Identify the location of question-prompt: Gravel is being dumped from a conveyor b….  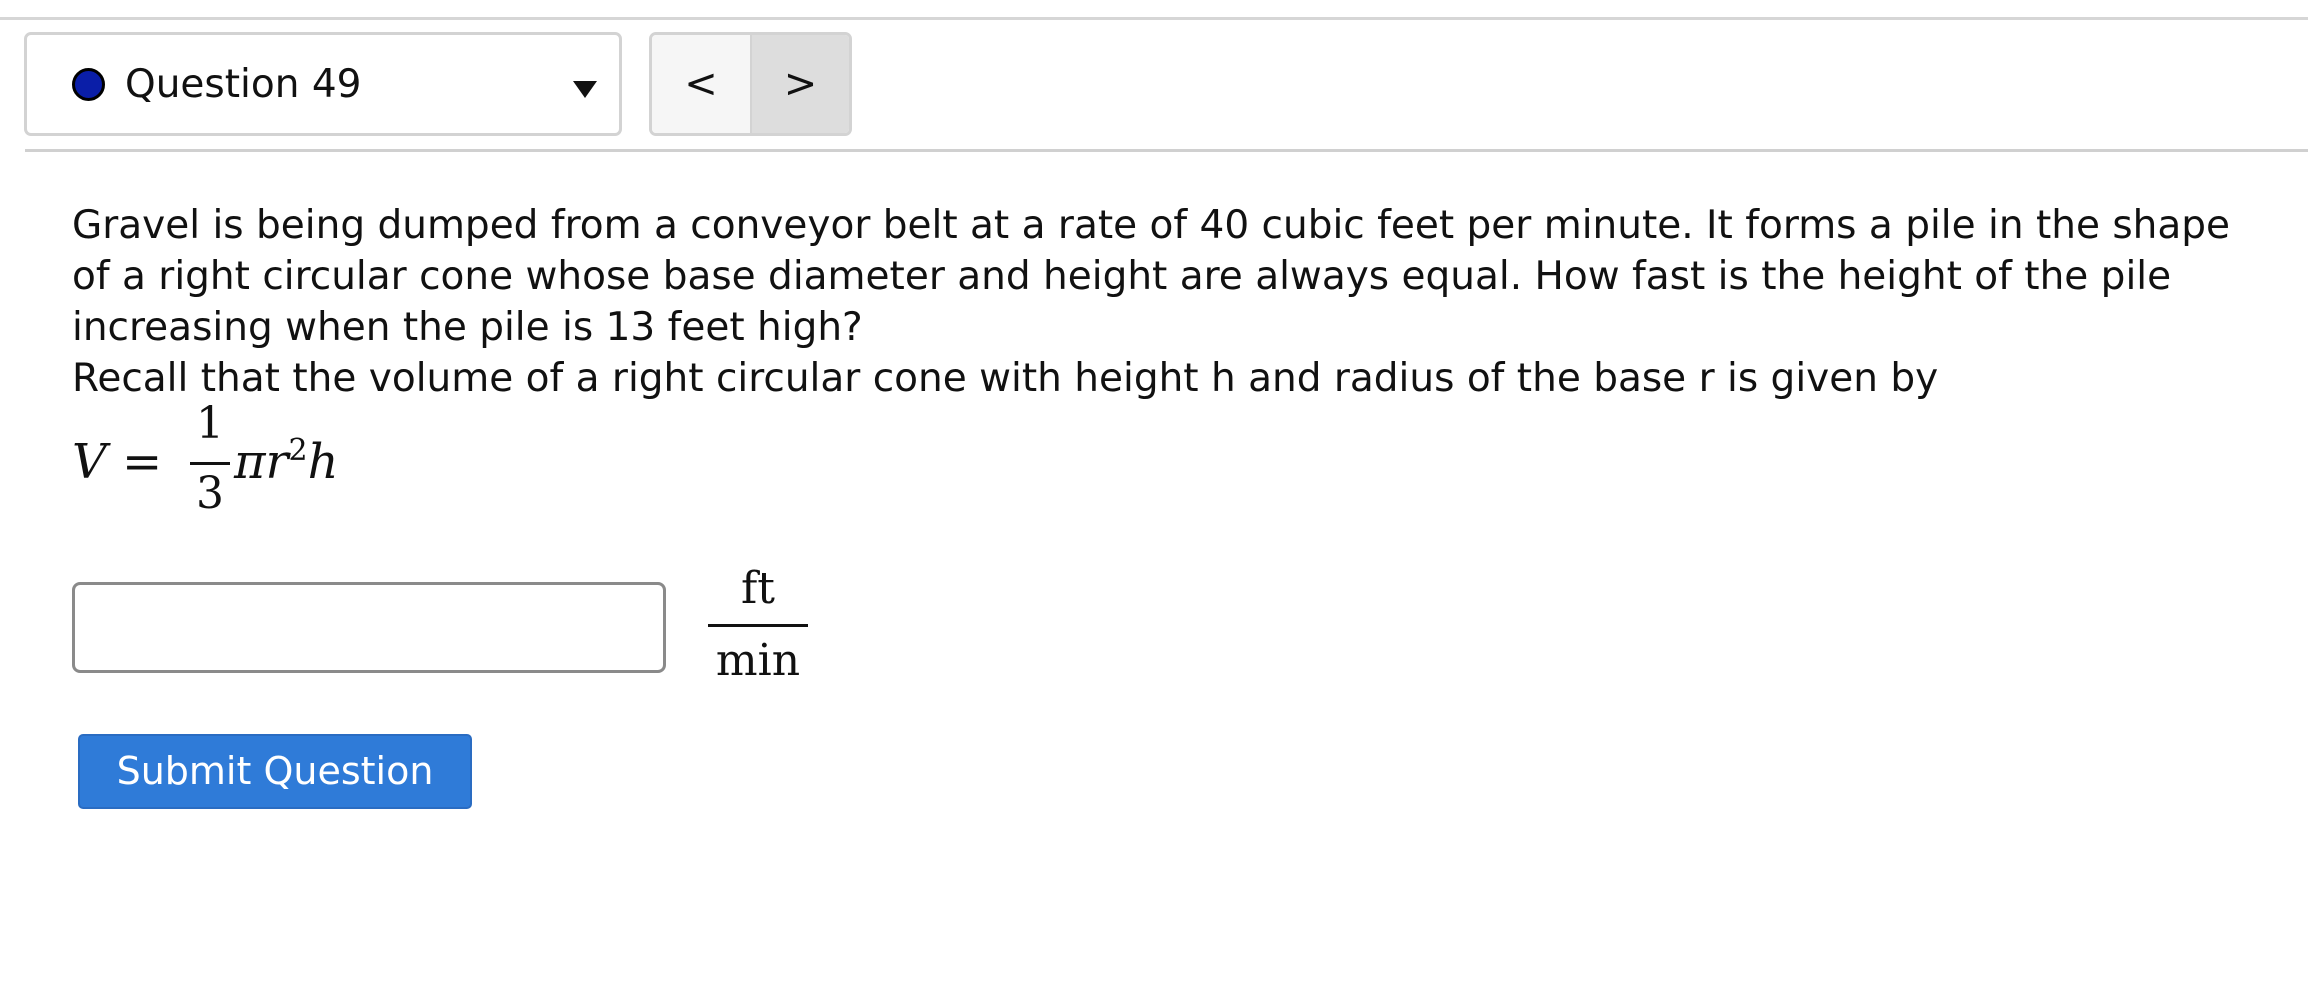
(1151, 276).